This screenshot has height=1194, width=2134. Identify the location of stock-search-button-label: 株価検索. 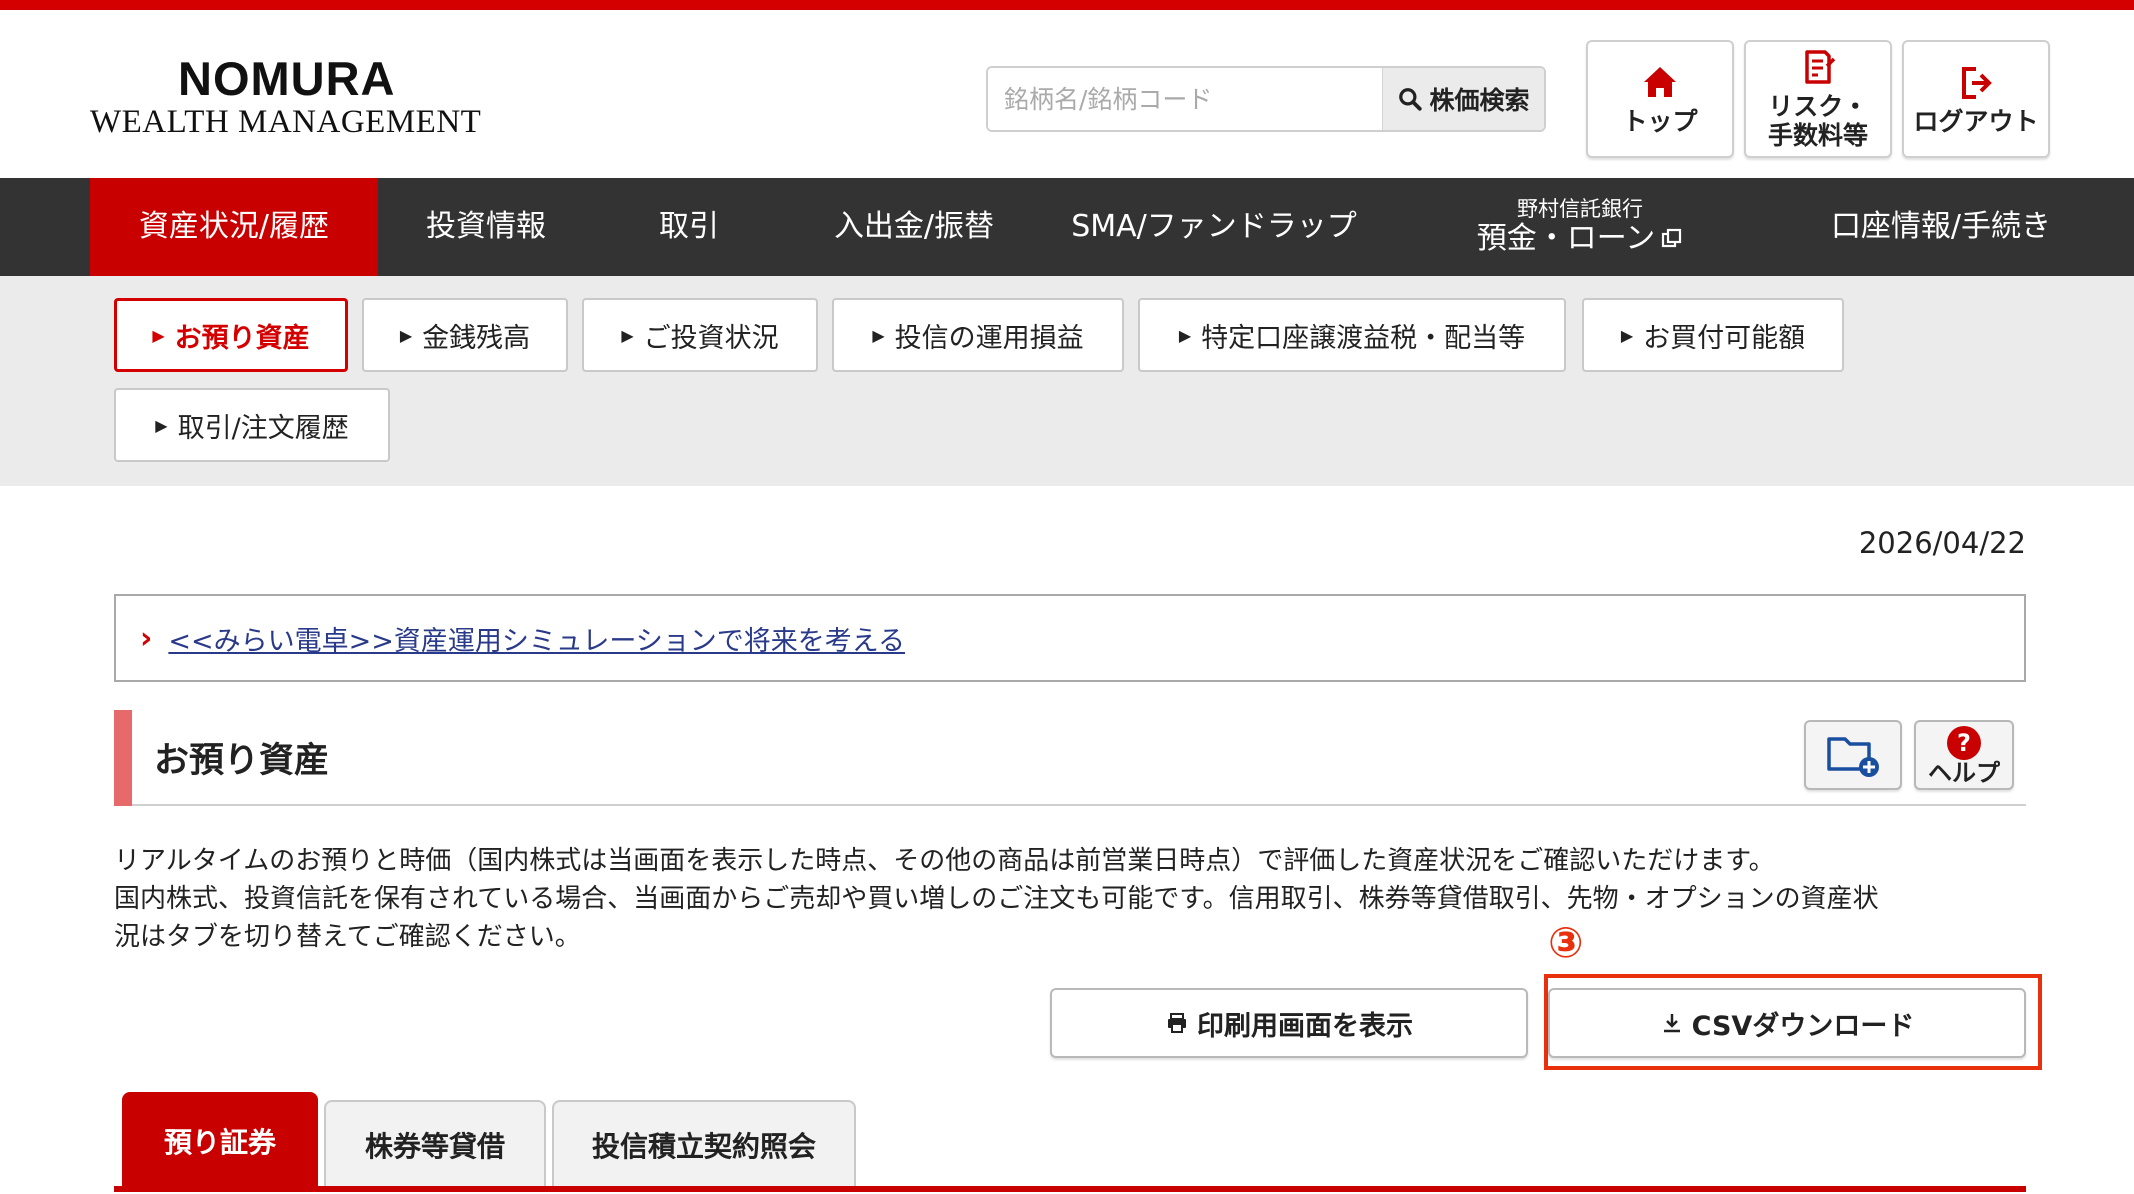
(1479, 100).